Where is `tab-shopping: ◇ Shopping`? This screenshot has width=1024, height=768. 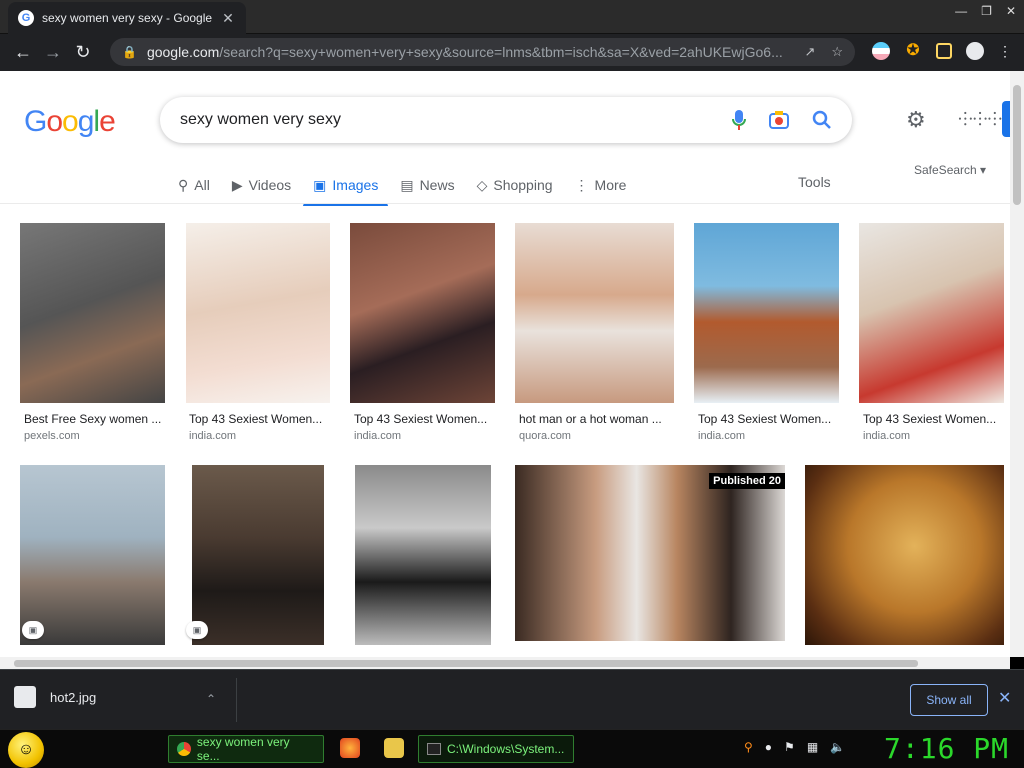
tab-shopping: ◇ Shopping is located at coordinates (515, 185).